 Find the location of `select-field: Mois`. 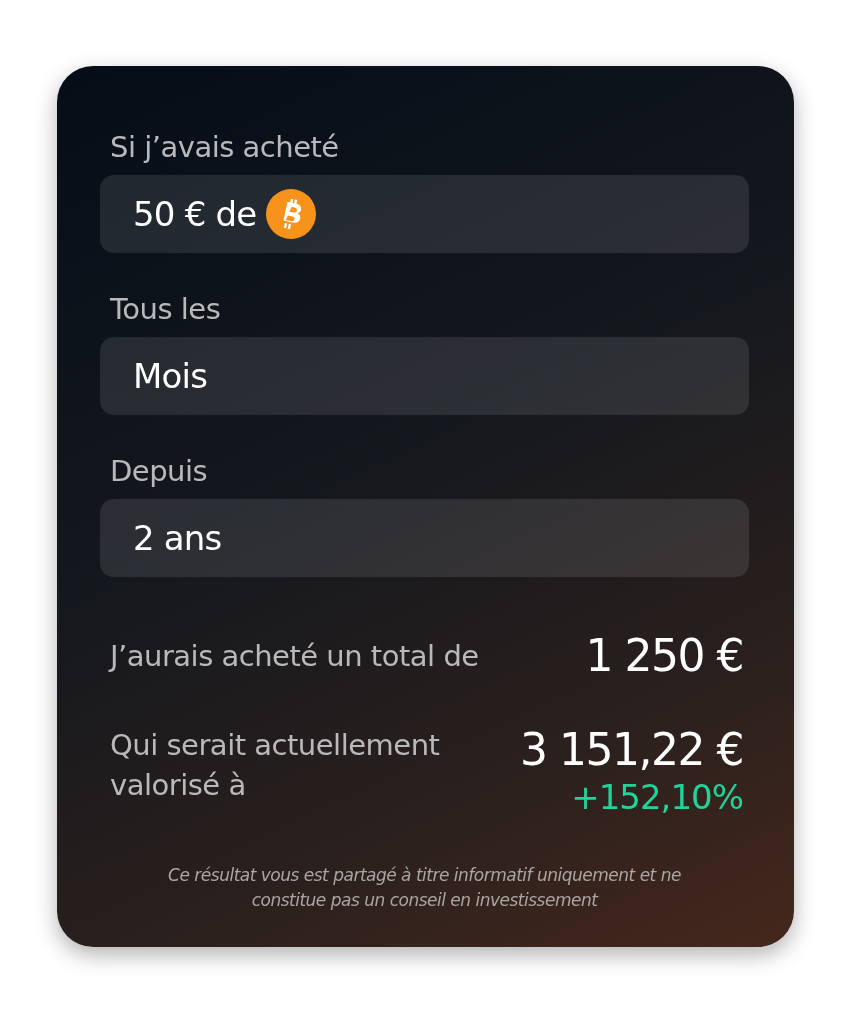

select-field: Mois is located at coordinates (424, 376).